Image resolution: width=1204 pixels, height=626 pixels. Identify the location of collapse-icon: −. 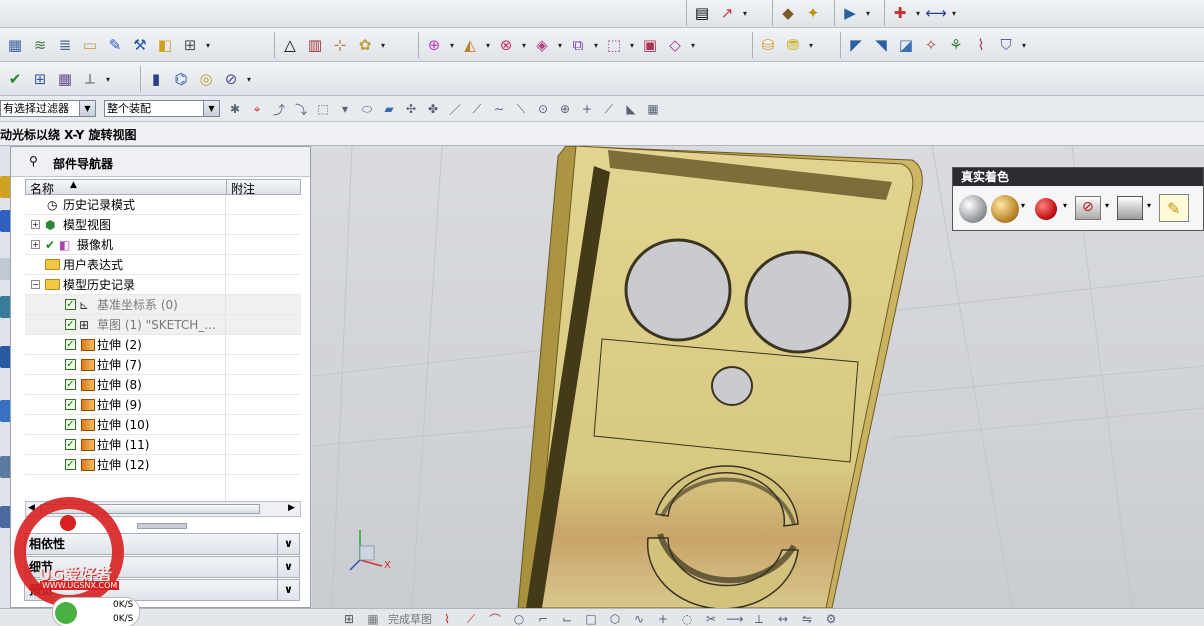
(35, 284).